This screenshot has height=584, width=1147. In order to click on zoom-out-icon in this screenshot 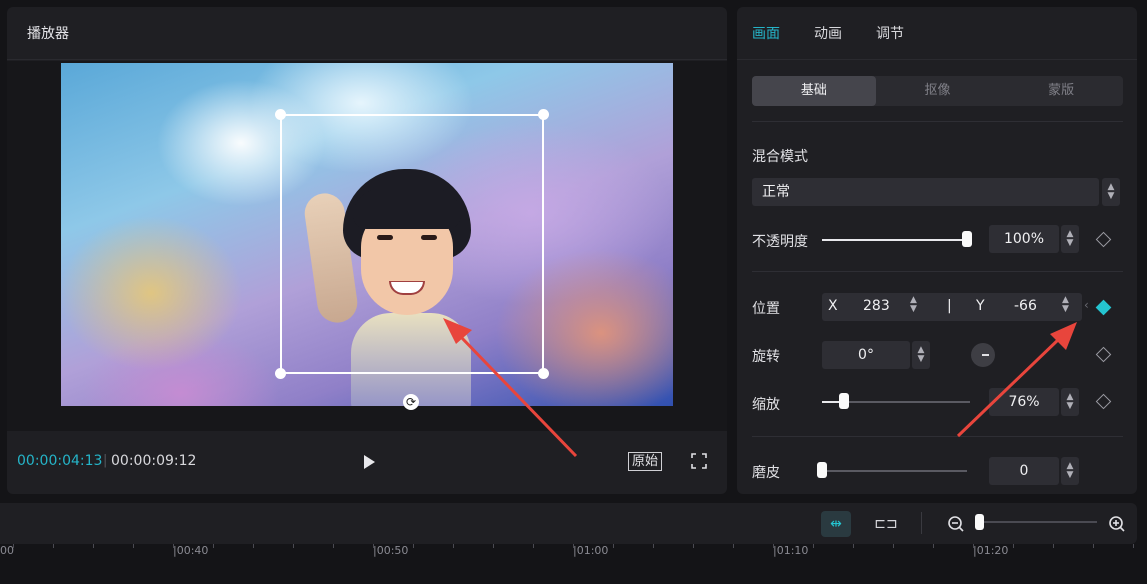, I will do `click(956, 524)`.